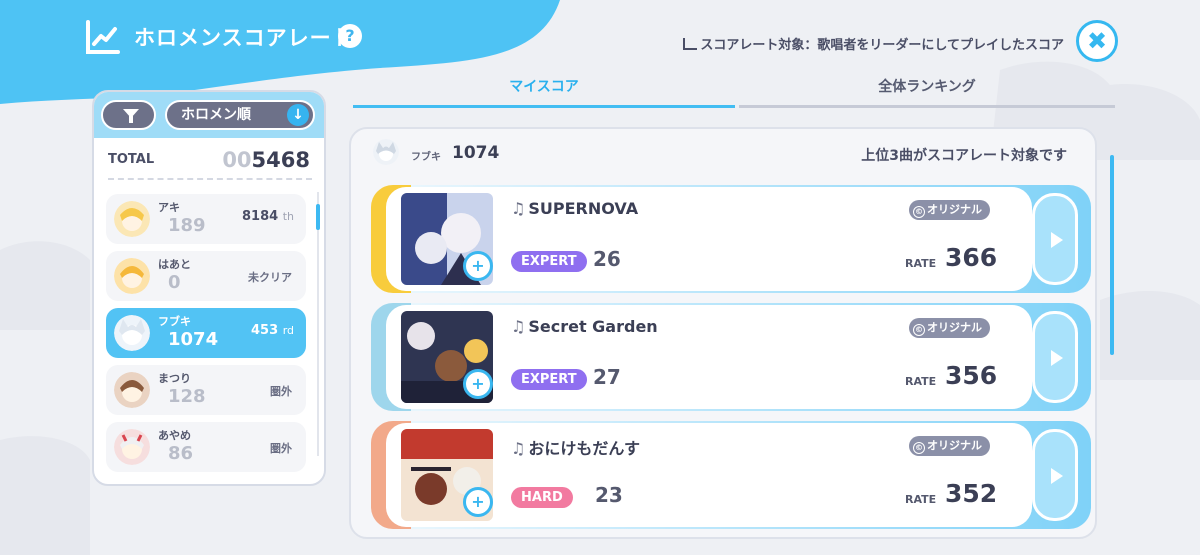 The height and width of the screenshot is (555, 1200). Describe the element at coordinates (216, 115) in the screenshot. I see `sort-label: ホロメン順` at that location.